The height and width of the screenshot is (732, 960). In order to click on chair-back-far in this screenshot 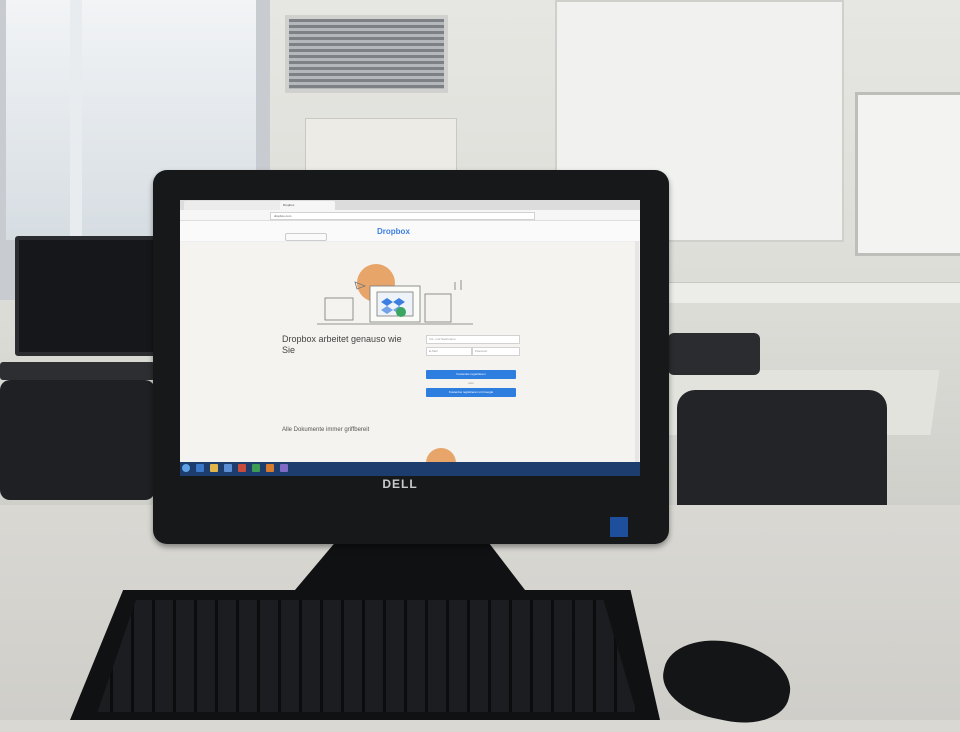, I will do `click(714, 354)`.